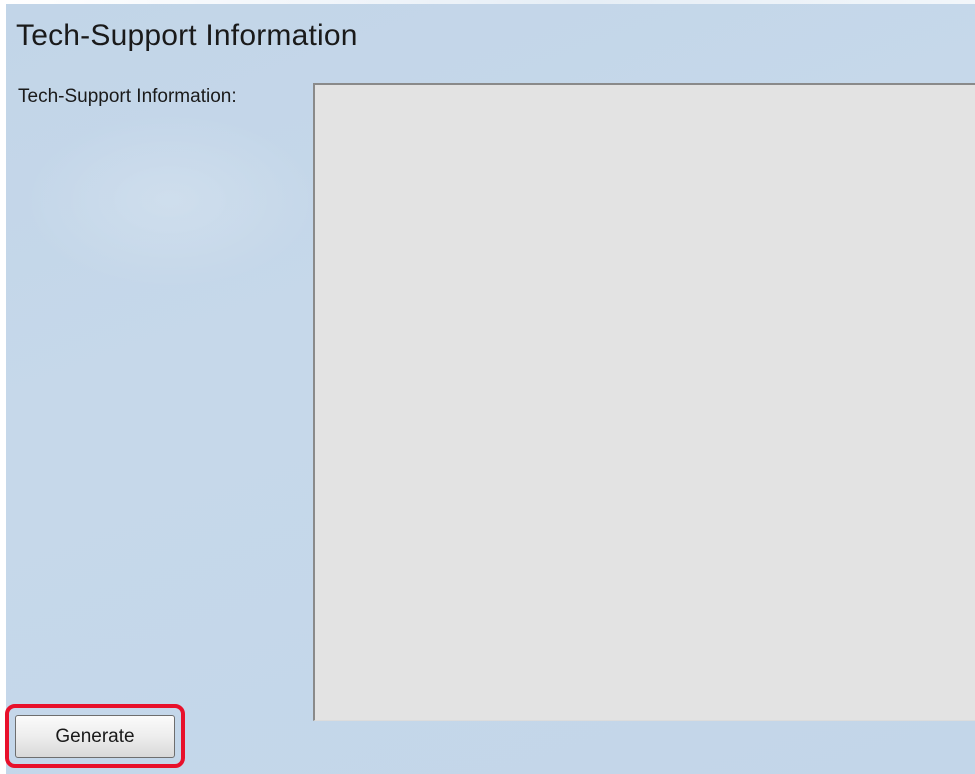 The height and width of the screenshot is (774, 975). What do you see at coordinates (170, 200) in the screenshot?
I see `background-sheen` at bounding box center [170, 200].